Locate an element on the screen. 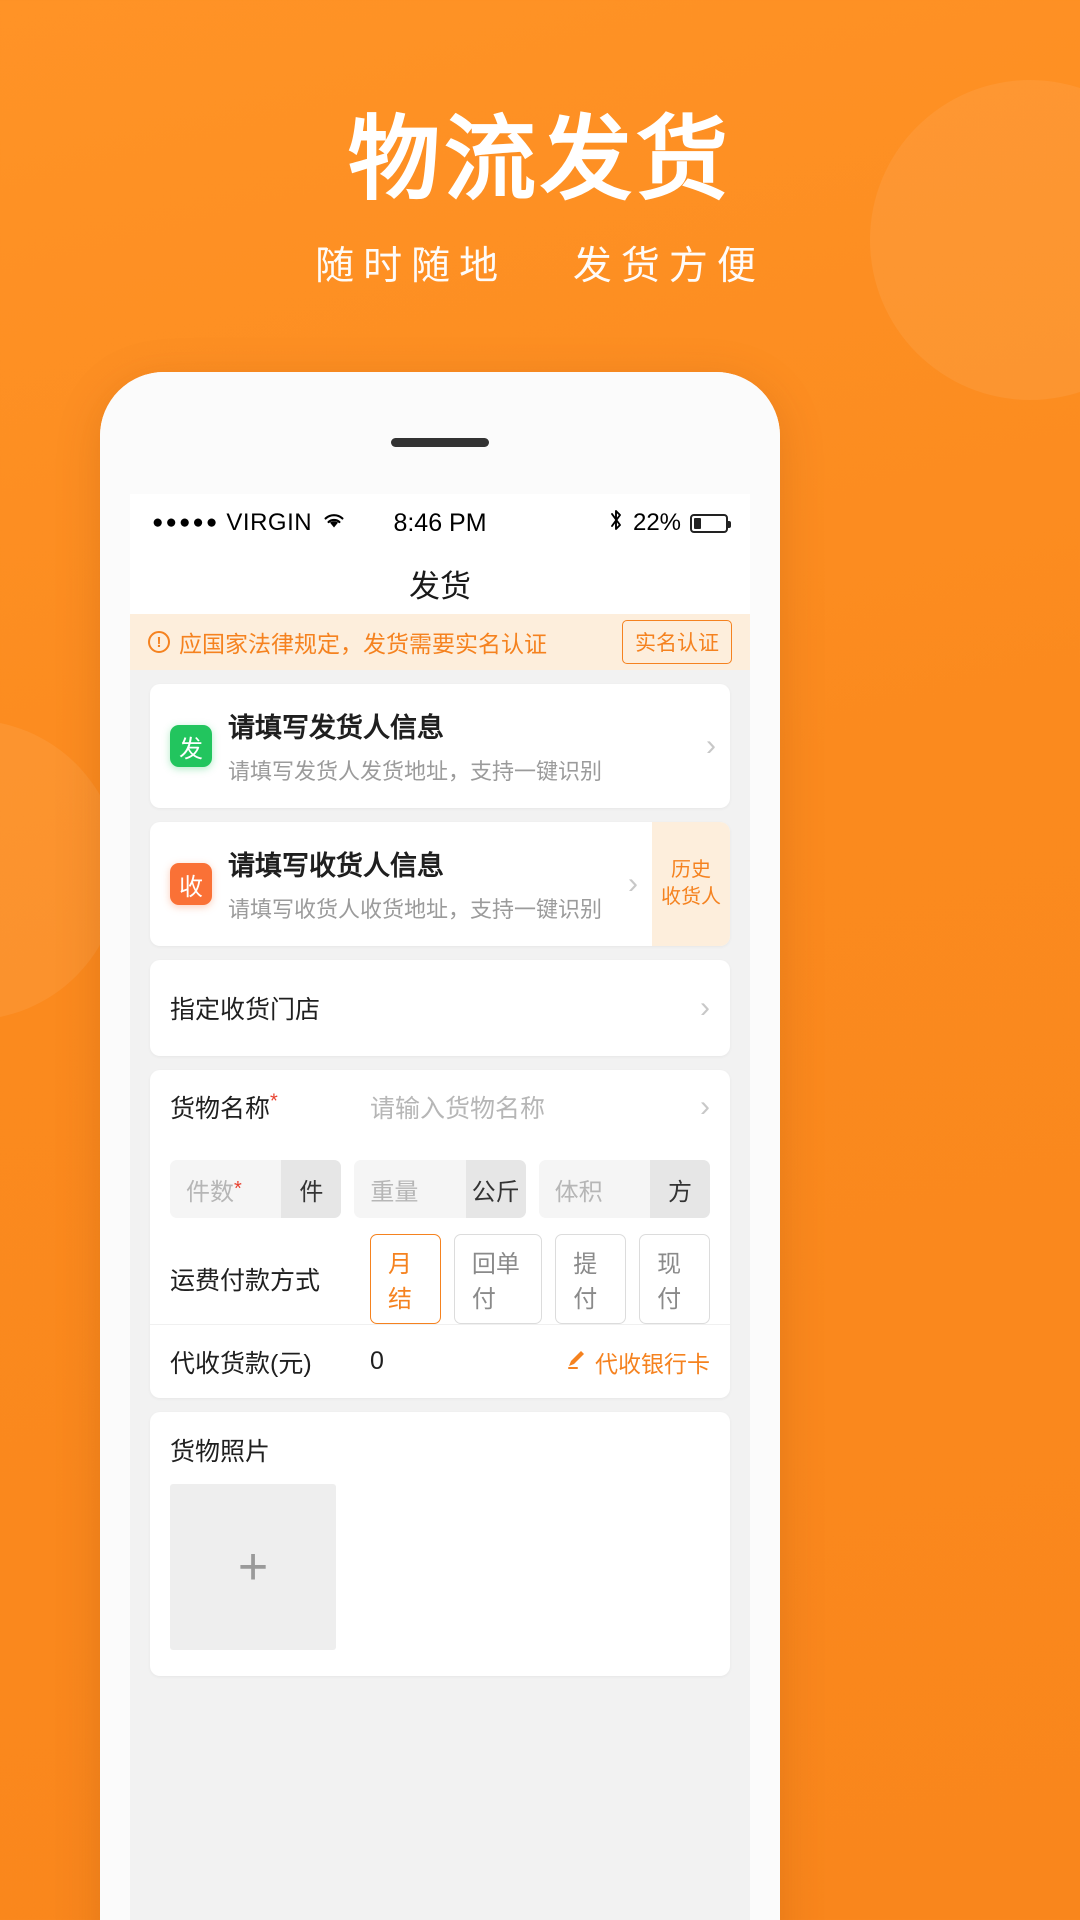  status-bar-right: 22% is located at coordinates (609, 523).